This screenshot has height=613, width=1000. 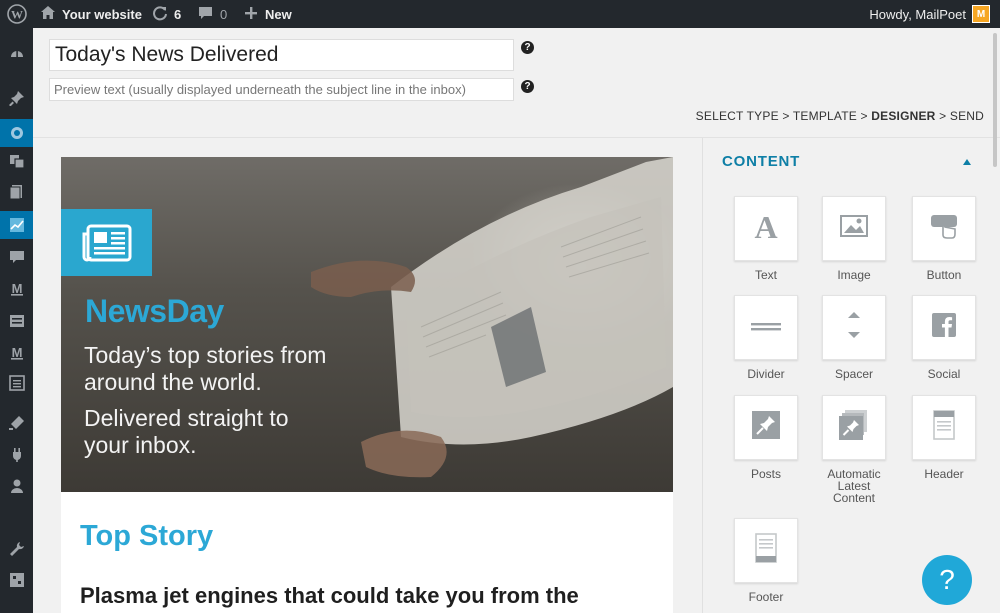 I want to click on forms-icon, so click(x=16, y=321).